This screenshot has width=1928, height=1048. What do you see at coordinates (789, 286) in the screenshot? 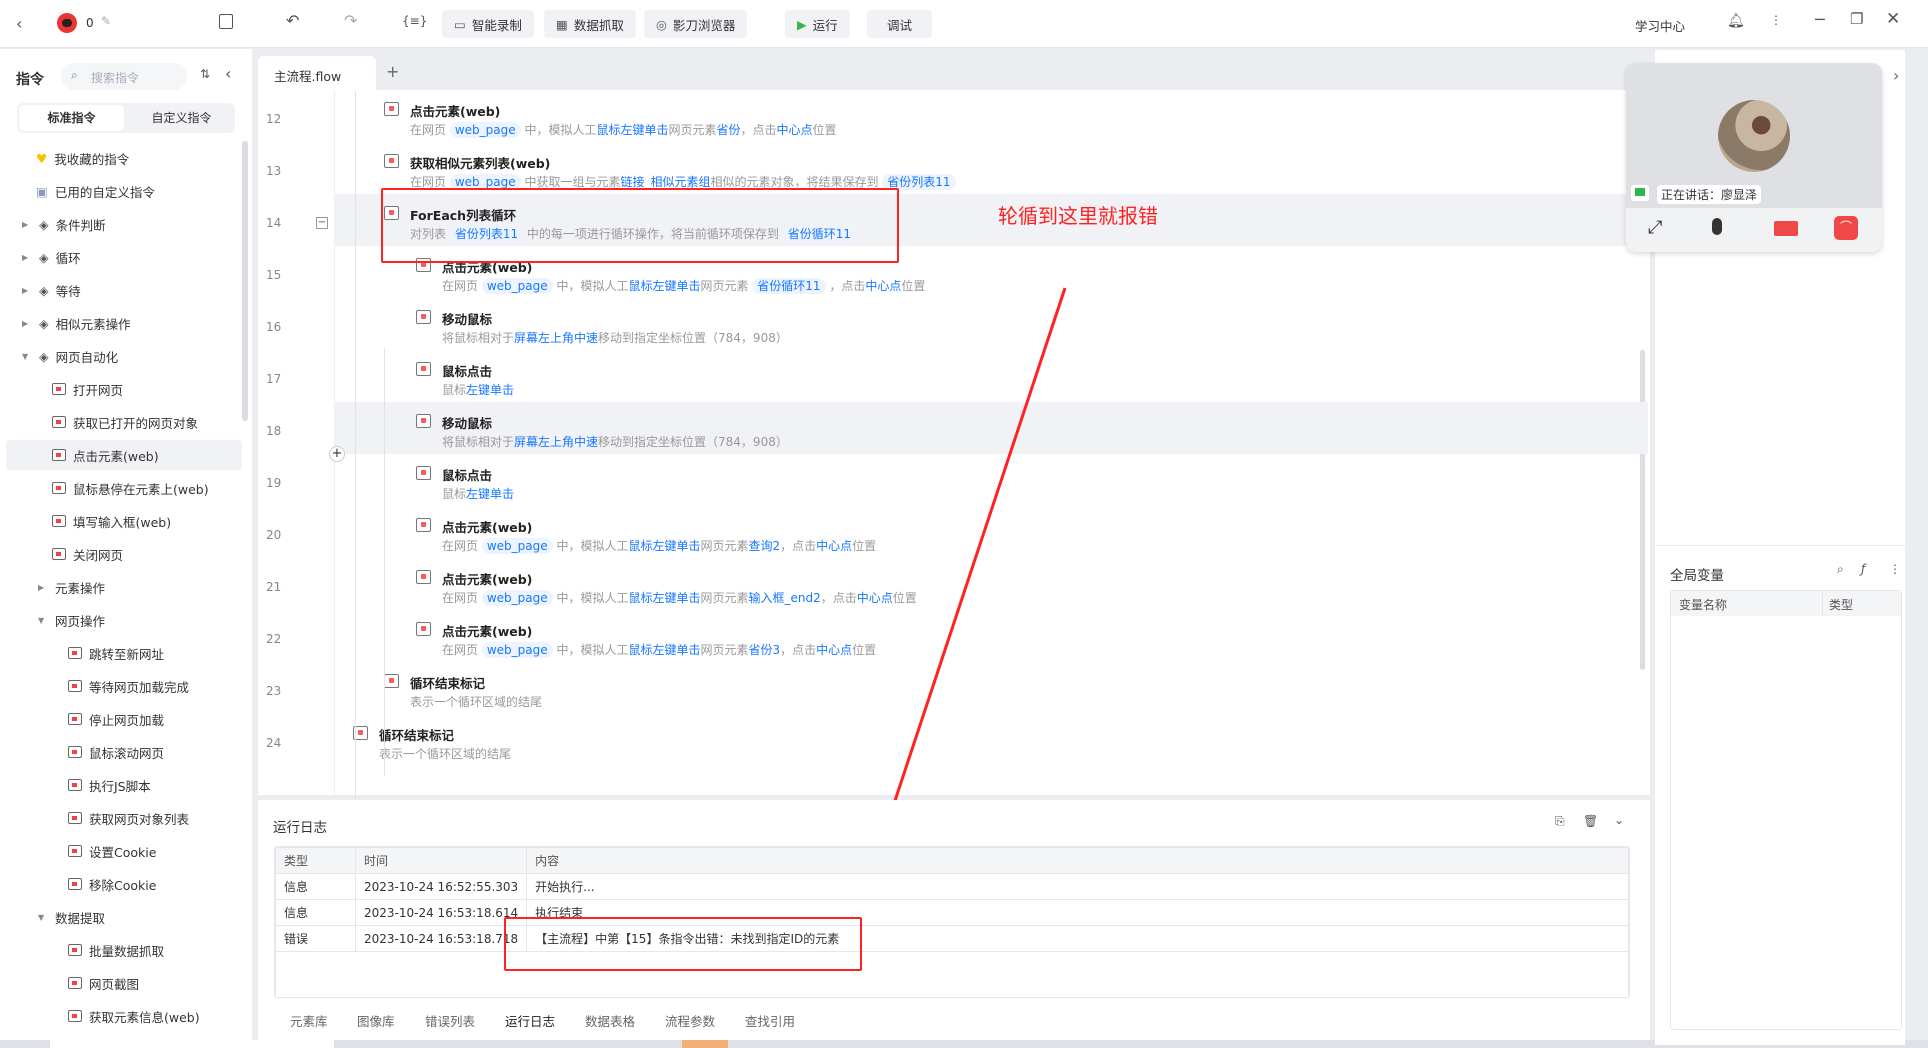
I see `variable-chip: 省份循环11` at bounding box center [789, 286].